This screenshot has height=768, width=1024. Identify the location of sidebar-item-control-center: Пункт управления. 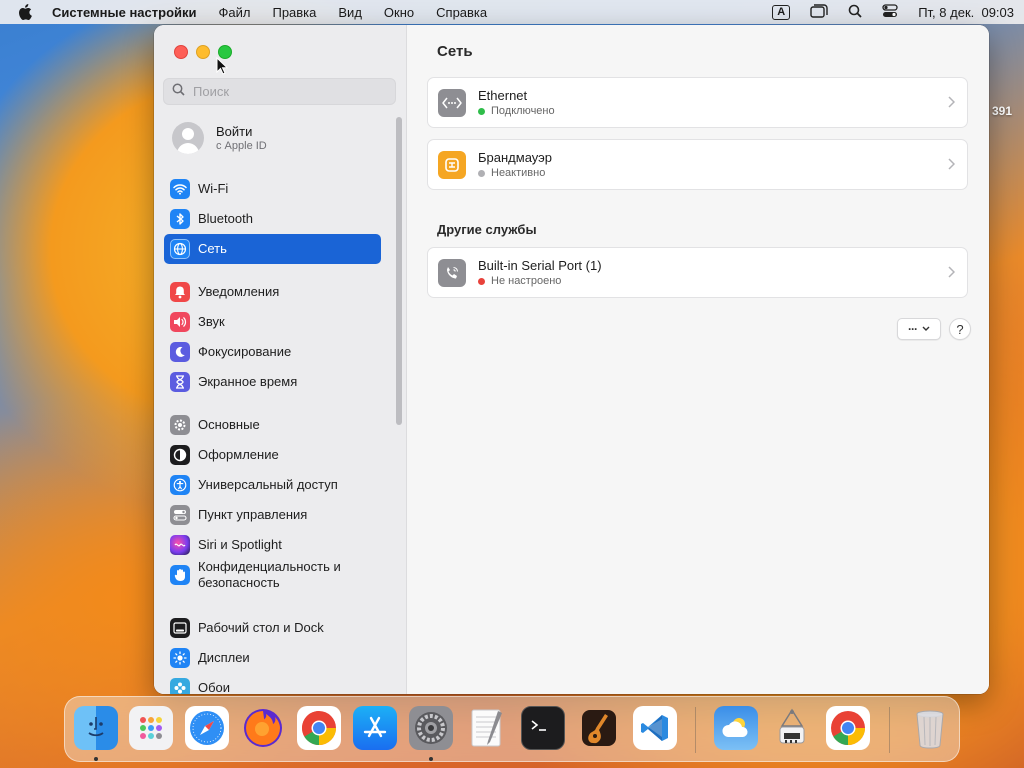
(272, 515).